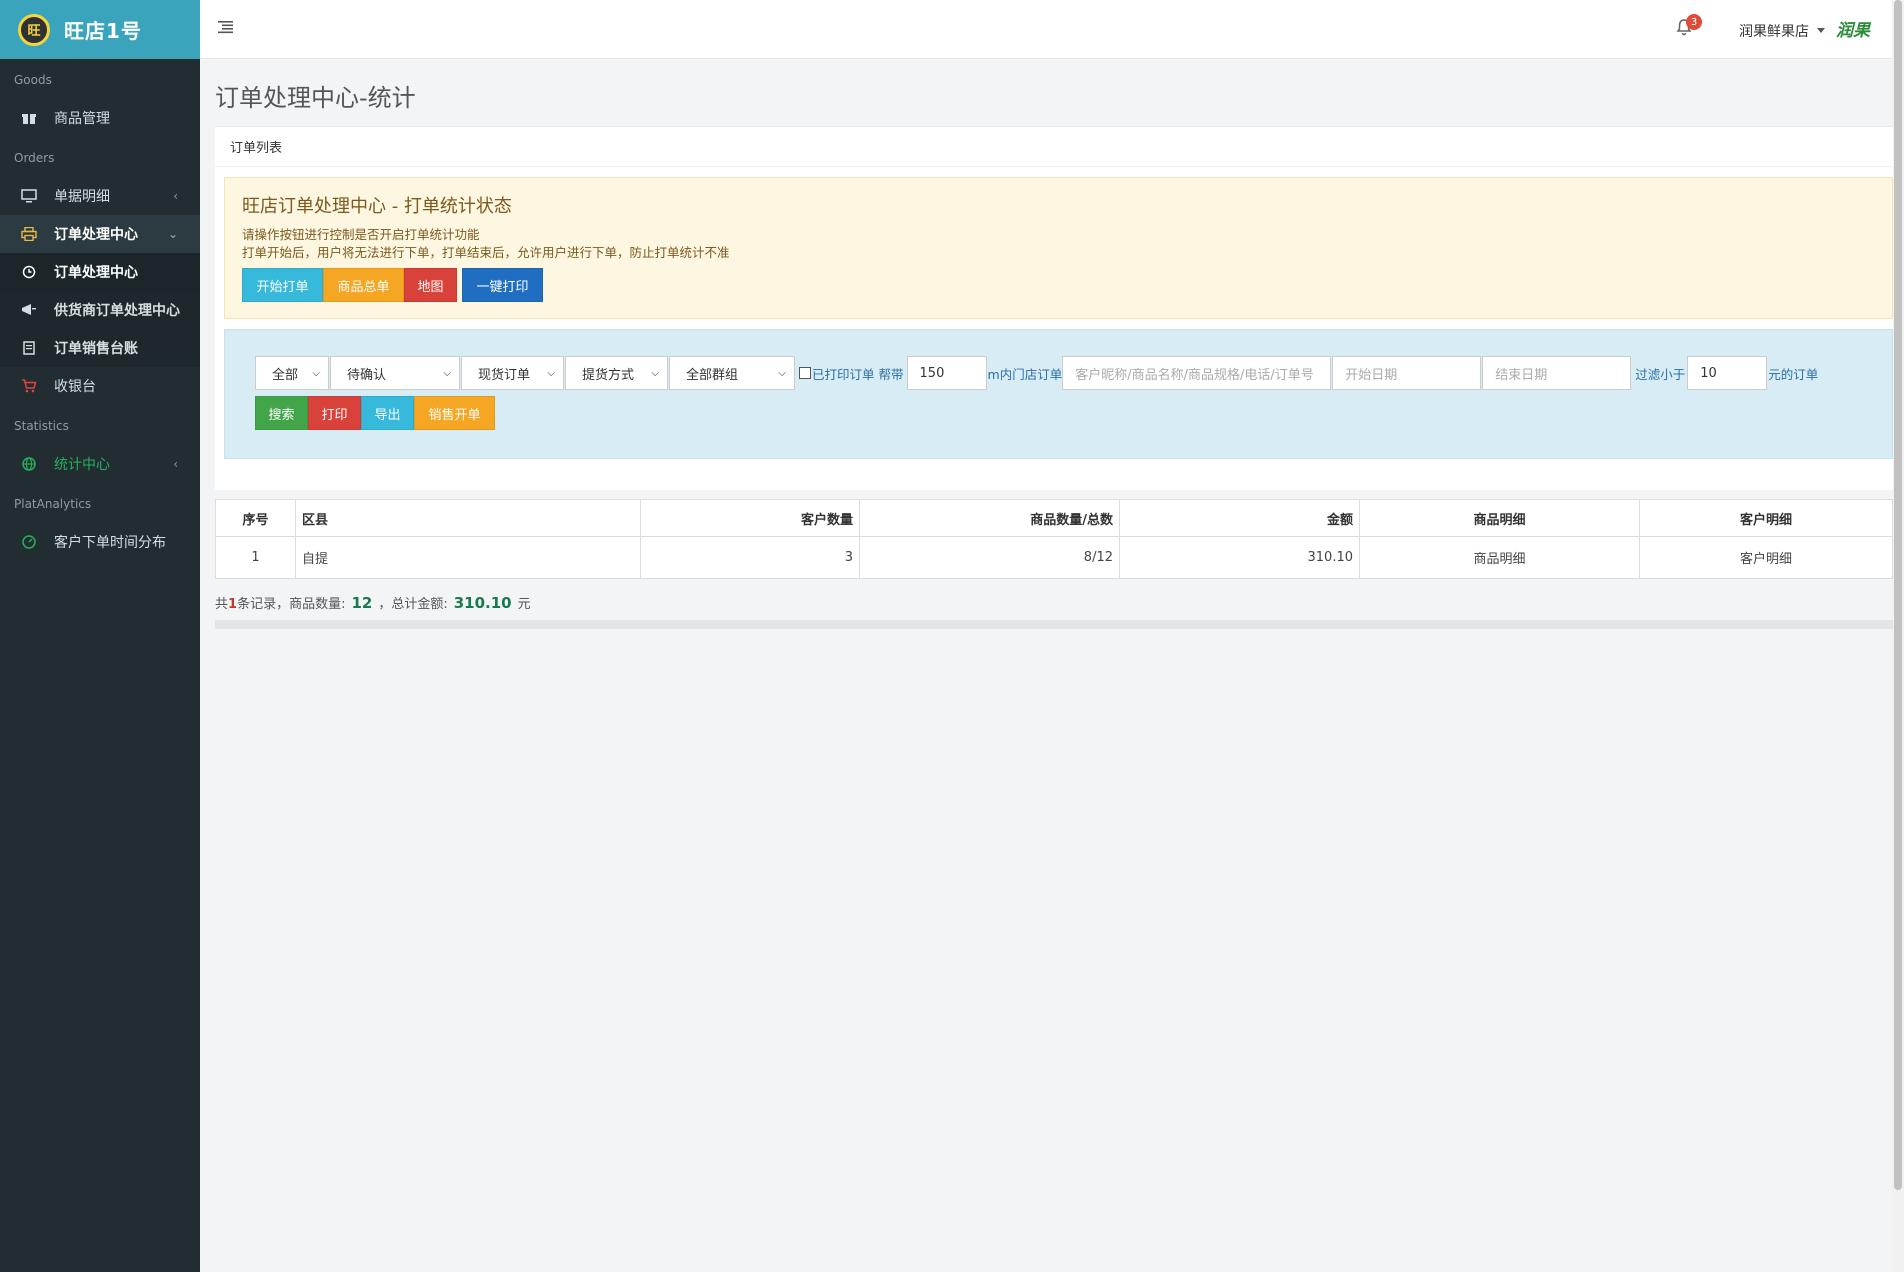  I want to click on gift-icon, so click(29, 118).